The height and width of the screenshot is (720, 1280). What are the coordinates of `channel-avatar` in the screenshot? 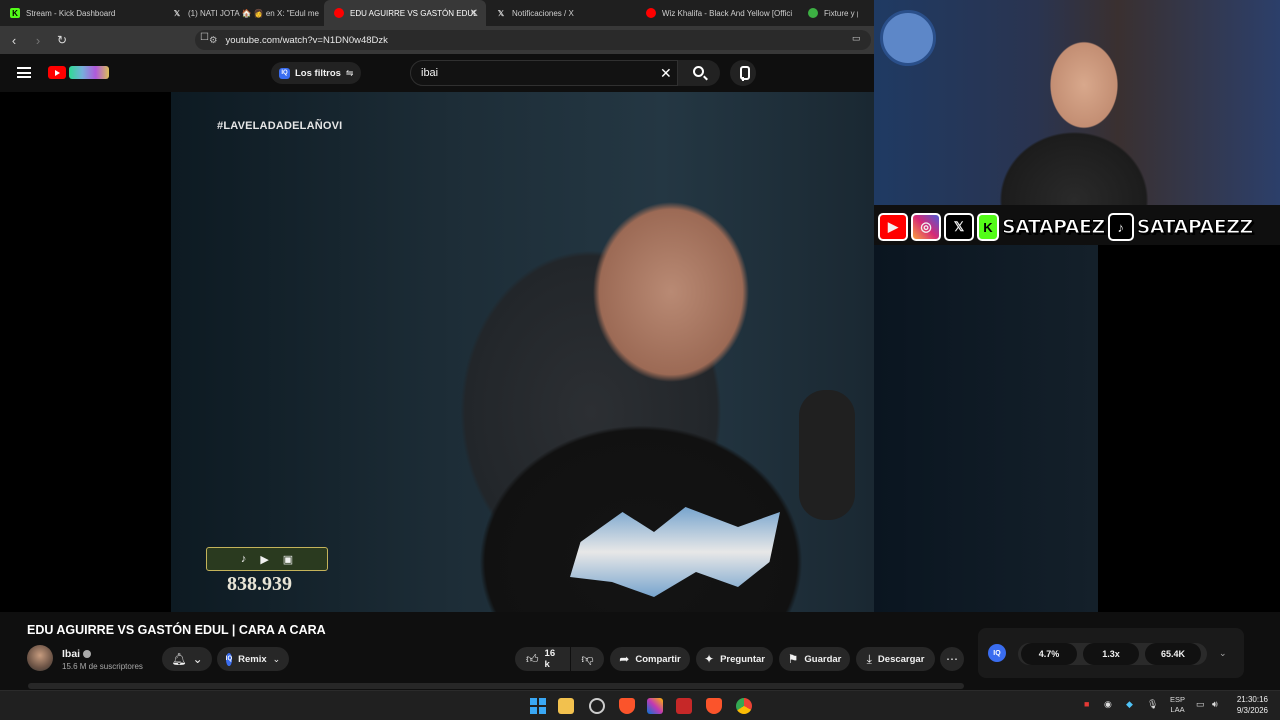 It's located at (40, 658).